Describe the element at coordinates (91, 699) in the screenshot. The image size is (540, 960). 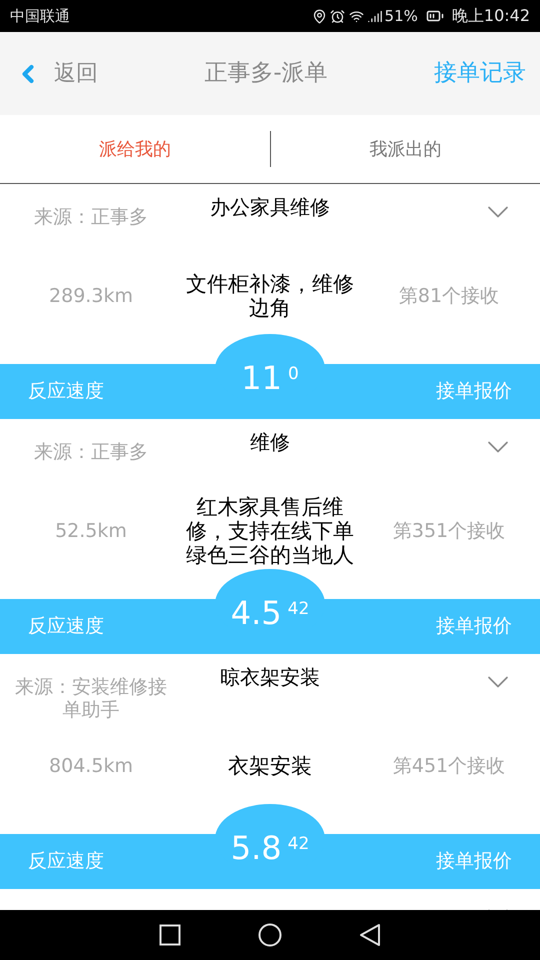
I see `order-source: 来源：安装维修接单助手` at that location.